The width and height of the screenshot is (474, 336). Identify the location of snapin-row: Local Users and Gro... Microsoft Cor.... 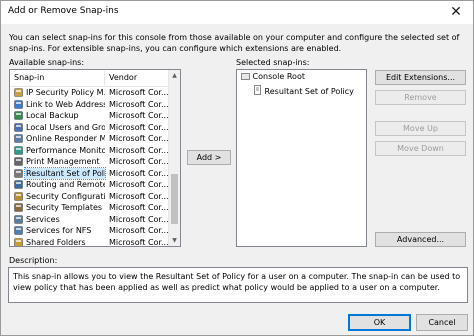
(90, 128).